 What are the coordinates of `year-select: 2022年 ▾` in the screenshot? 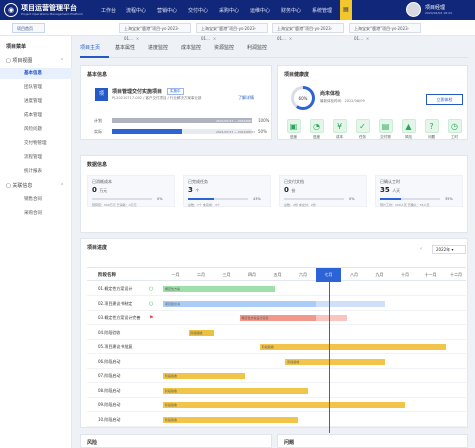 It's located at (449, 249).